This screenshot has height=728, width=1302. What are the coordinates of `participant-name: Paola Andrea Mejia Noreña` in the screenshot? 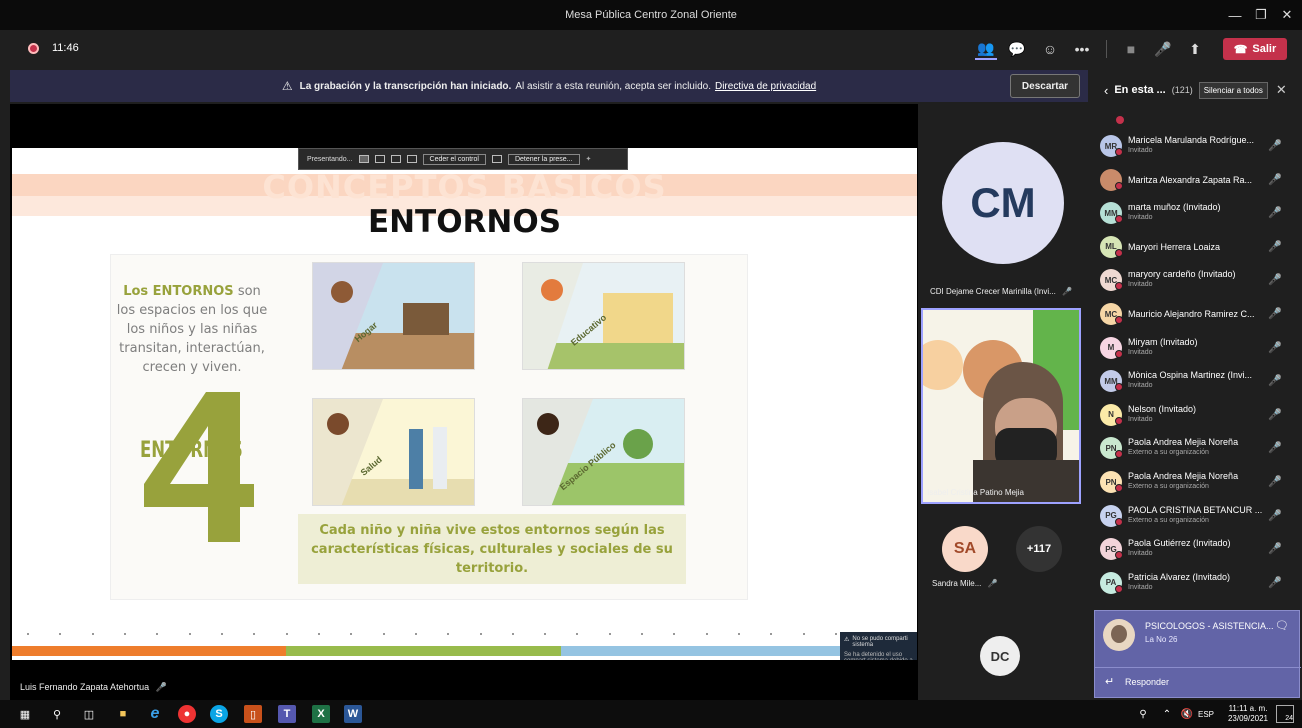 It's located at (1183, 476).